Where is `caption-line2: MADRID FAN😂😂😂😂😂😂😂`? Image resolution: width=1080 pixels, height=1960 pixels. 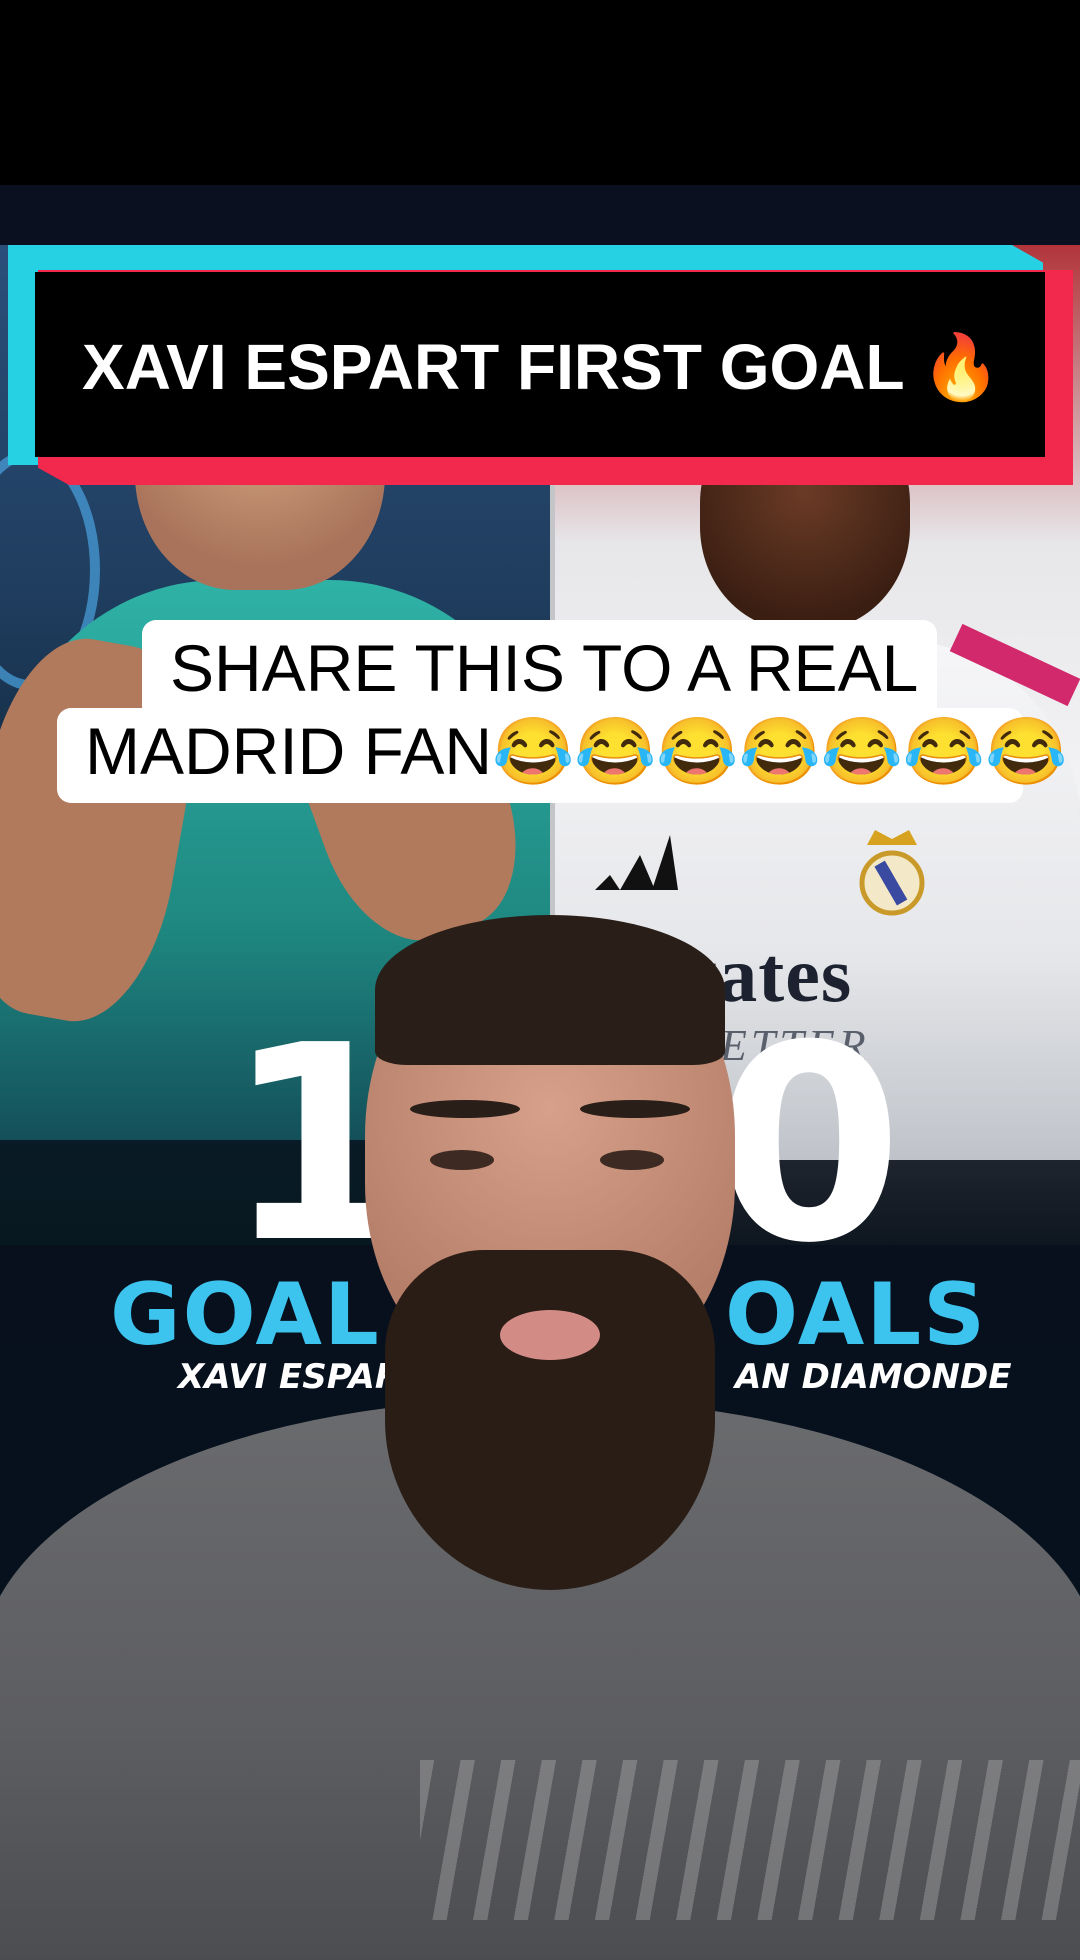
caption-line2: MADRID FAN😂😂😂😂😂😂😂 is located at coordinates (576, 751).